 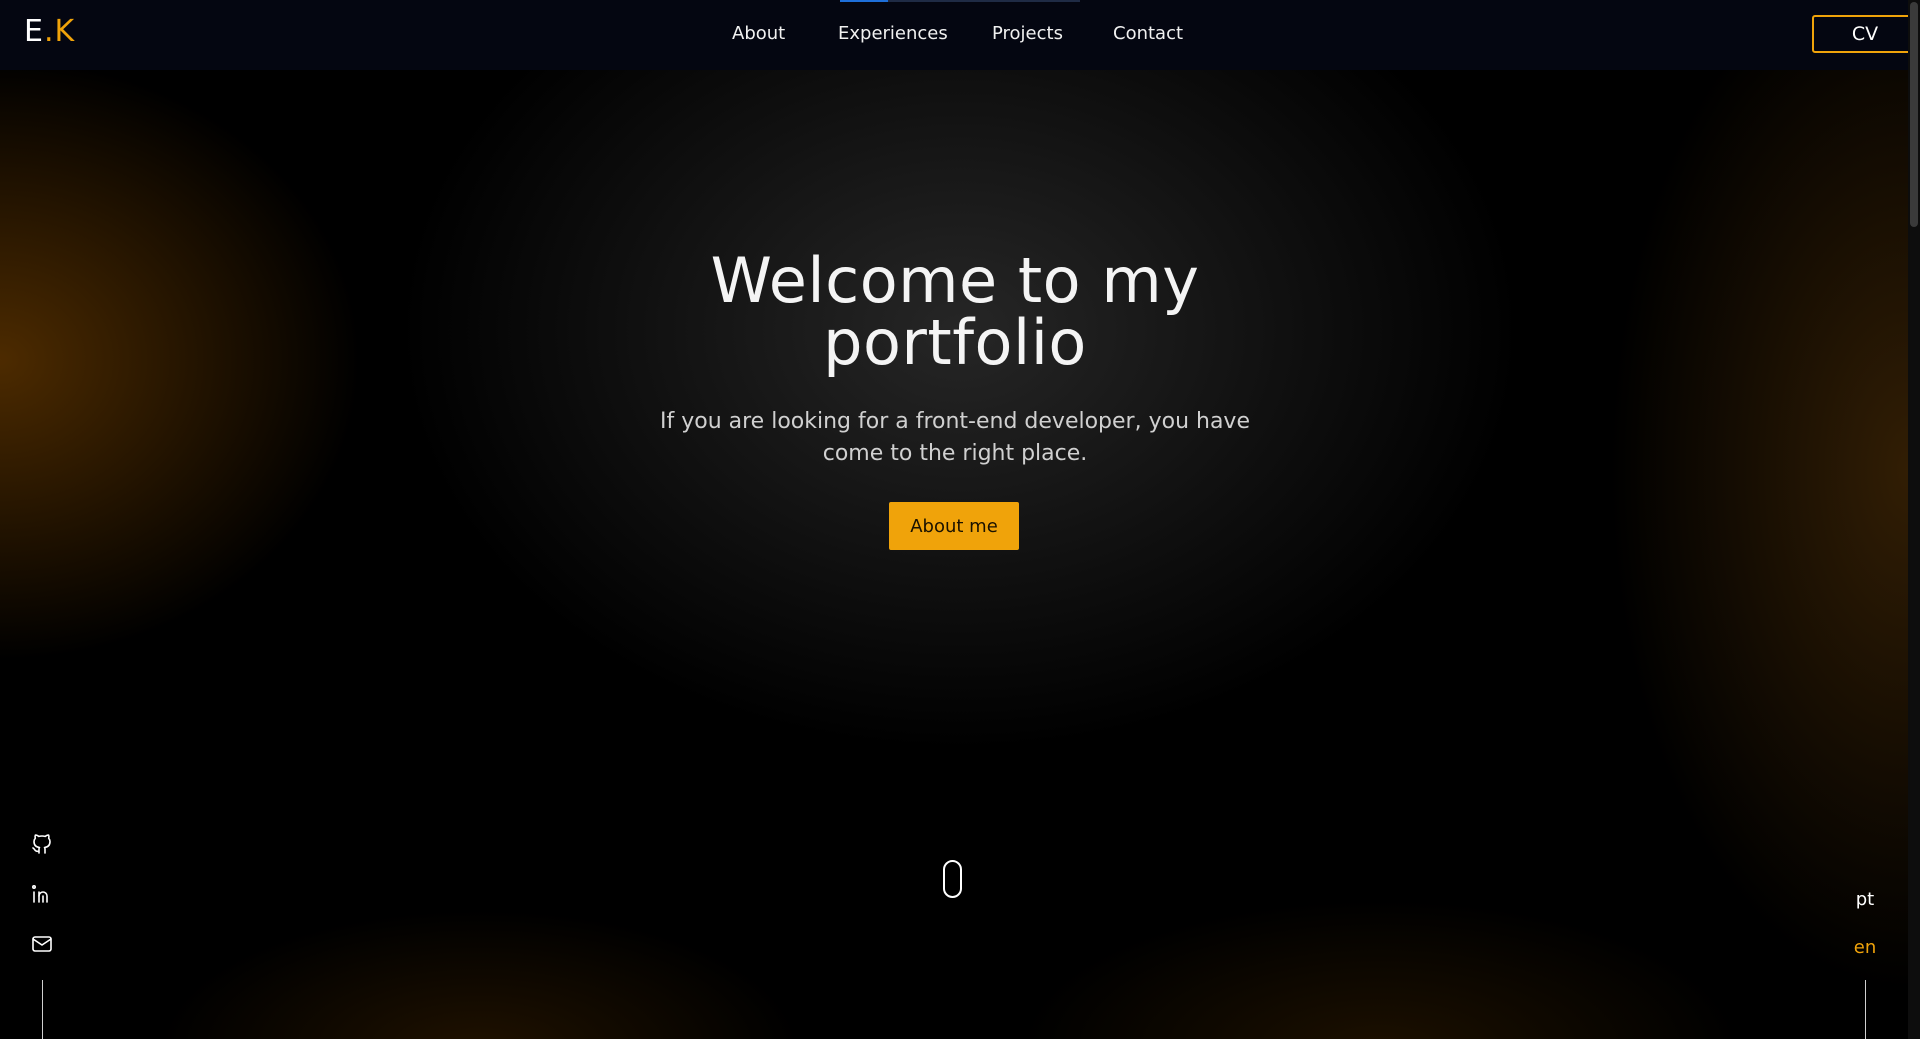 What do you see at coordinates (42, 1009) in the screenshot?
I see `social-divider-line` at bounding box center [42, 1009].